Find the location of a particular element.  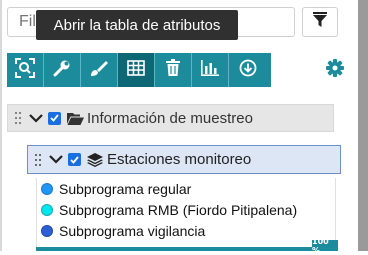

folder-open-icon is located at coordinates (75, 118).